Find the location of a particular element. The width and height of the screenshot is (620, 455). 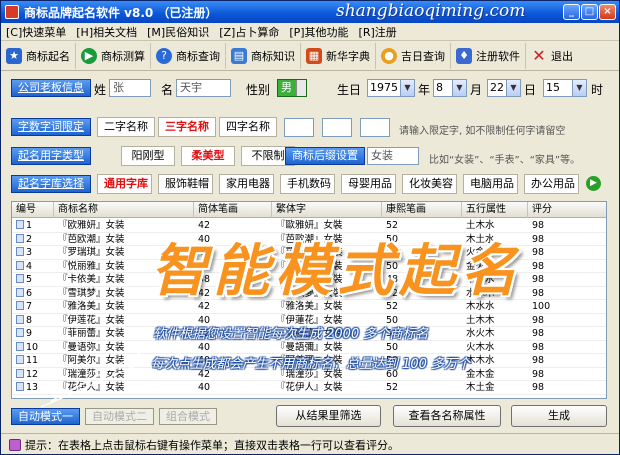

name-label: 名 is located at coordinates (167, 90).